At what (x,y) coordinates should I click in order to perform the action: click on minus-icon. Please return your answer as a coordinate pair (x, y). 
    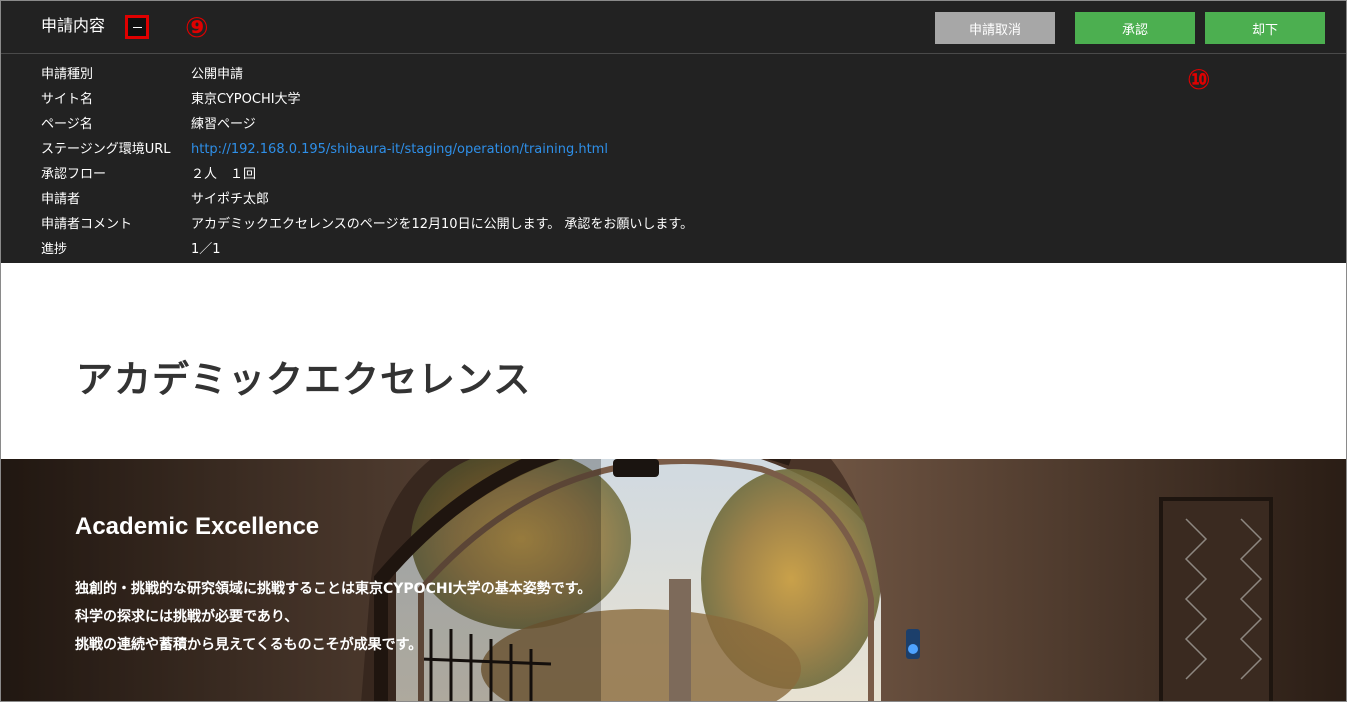
    Looking at the image, I should click on (137, 27).